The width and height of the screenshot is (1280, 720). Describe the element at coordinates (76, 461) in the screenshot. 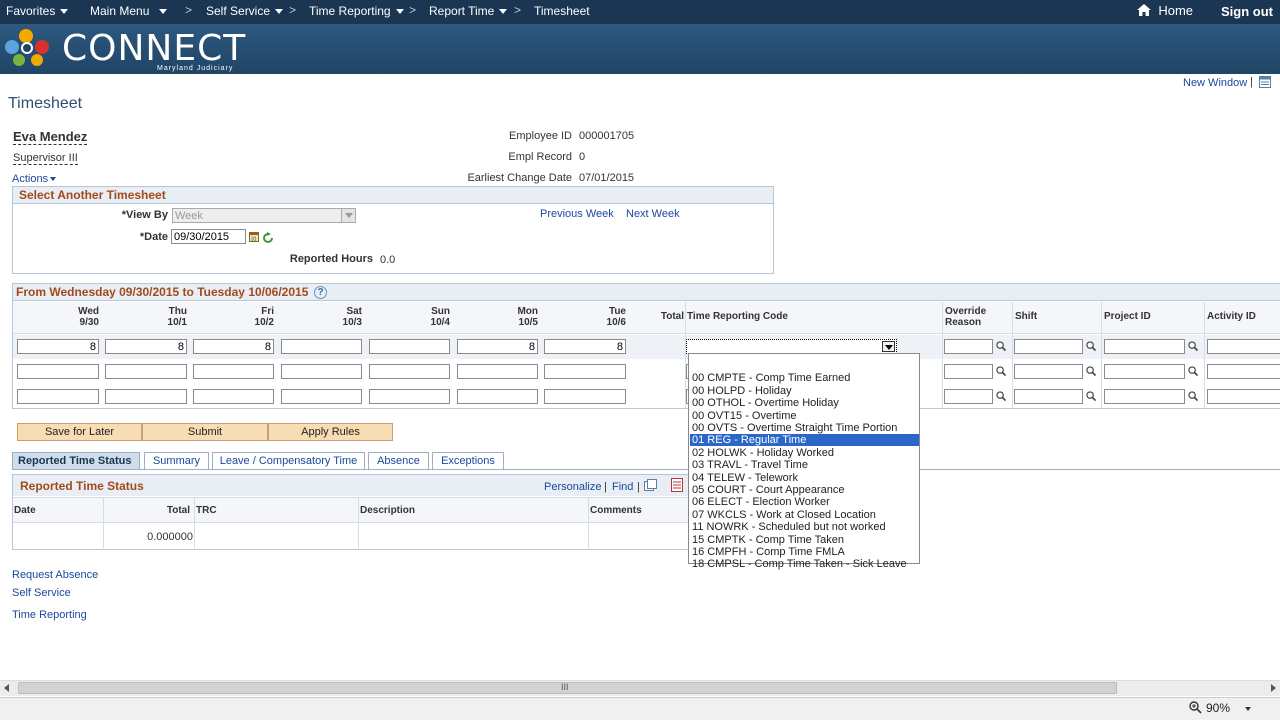

I see `tab-reported-time-status: Reported Time Status` at that location.